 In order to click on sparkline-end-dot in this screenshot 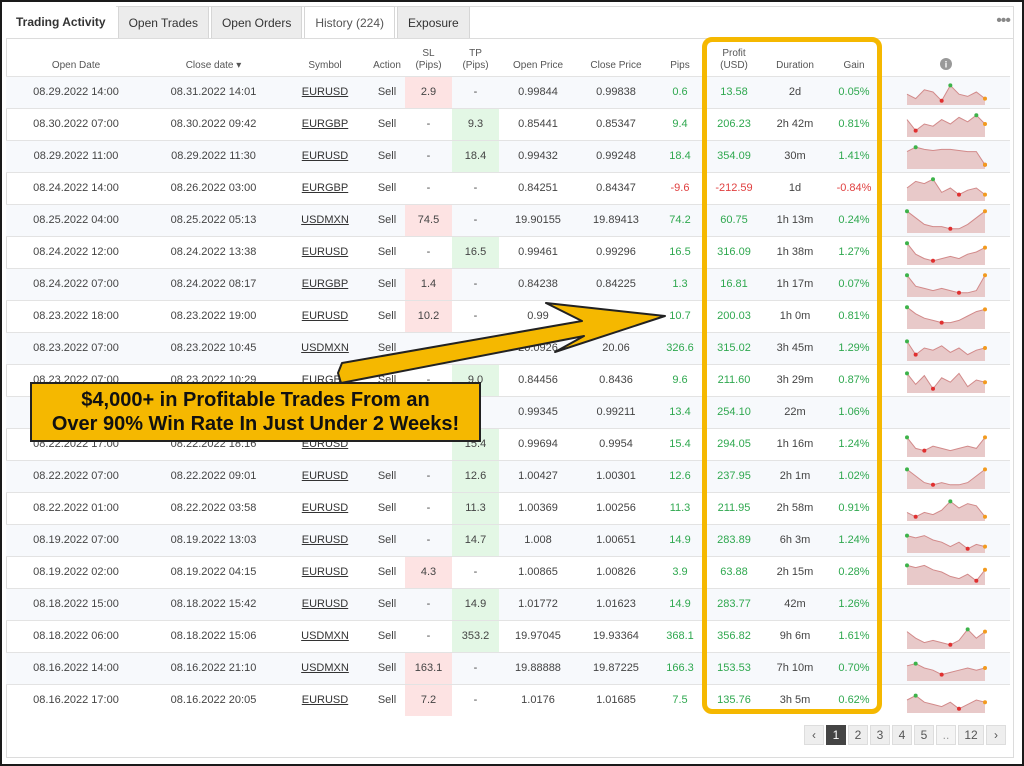, I will do `click(984, 247)`.